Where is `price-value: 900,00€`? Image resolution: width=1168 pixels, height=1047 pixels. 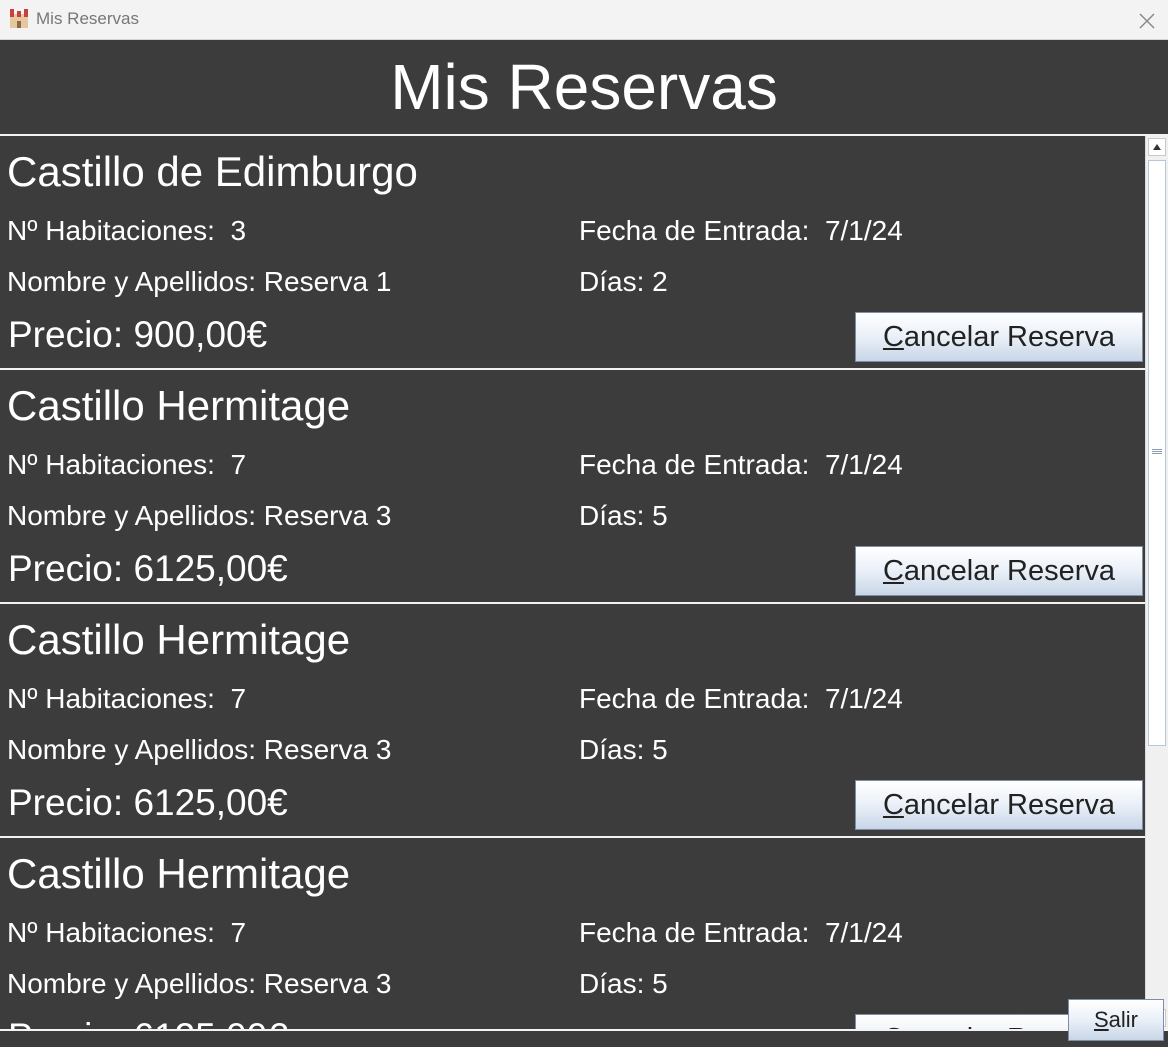 price-value: 900,00€ is located at coordinates (200, 334).